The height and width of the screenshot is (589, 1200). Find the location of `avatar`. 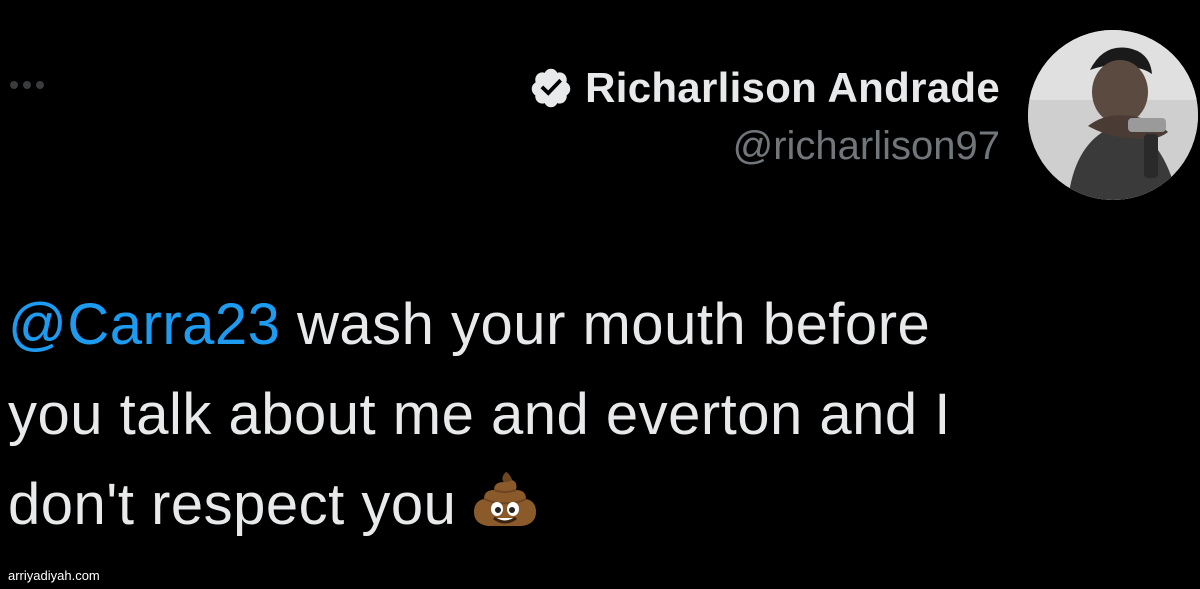

avatar is located at coordinates (1113, 115).